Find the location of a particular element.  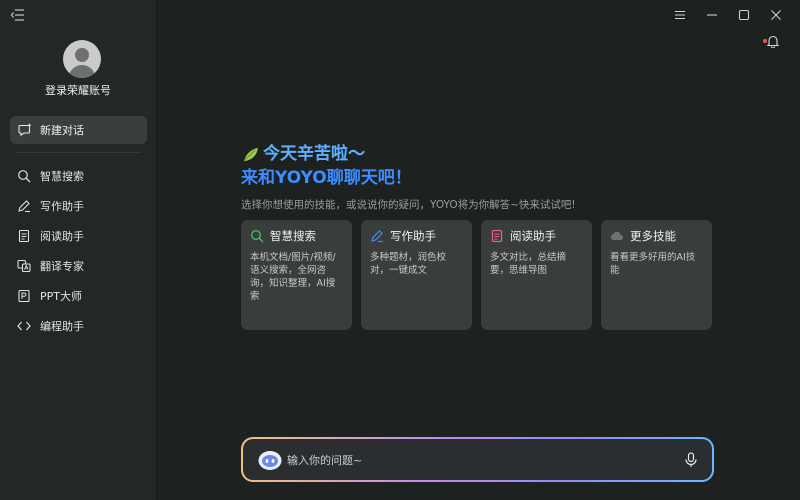

sidebar-item-ppt: PPT大师 is located at coordinates (78, 296).